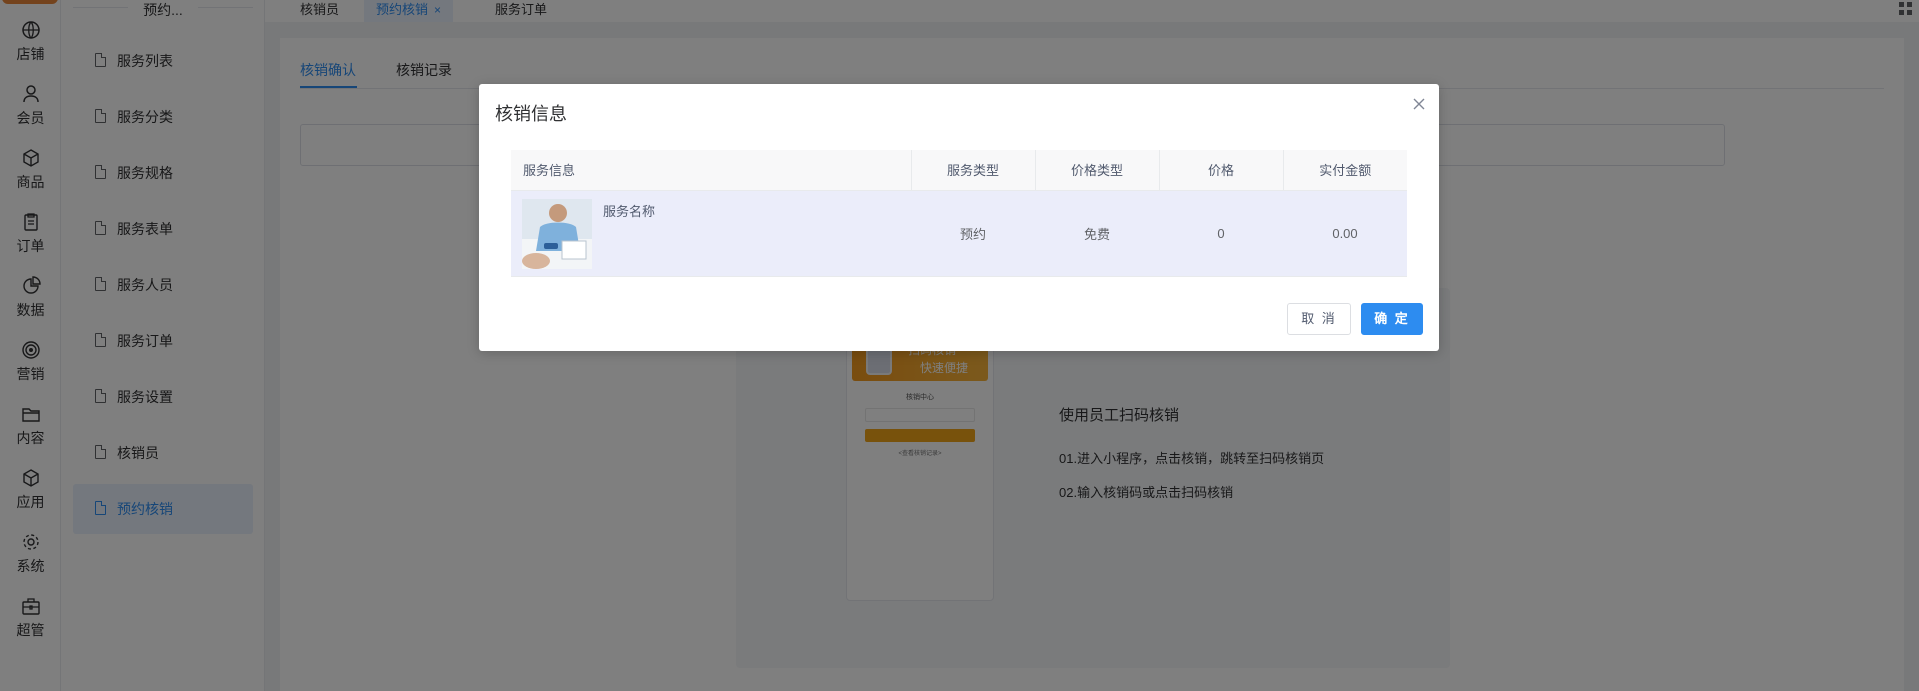 The width and height of the screenshot is (1919, 691). I want to click on dialog-title: 核销信息, so click(531, 114).